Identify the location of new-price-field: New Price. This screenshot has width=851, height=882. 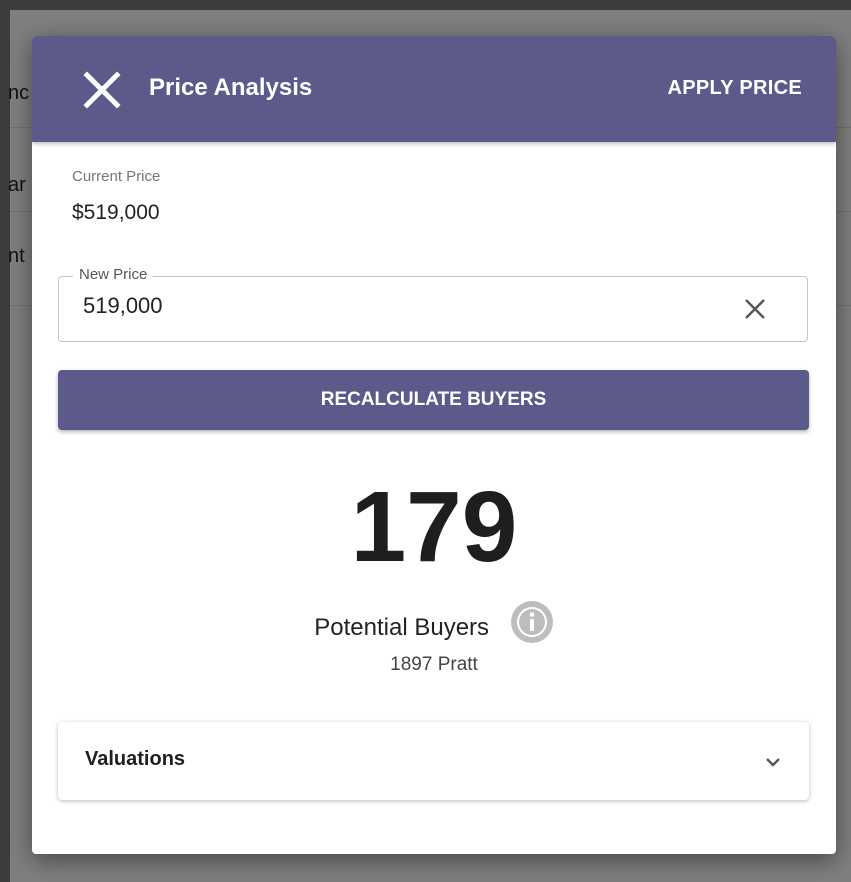
(433, 303).